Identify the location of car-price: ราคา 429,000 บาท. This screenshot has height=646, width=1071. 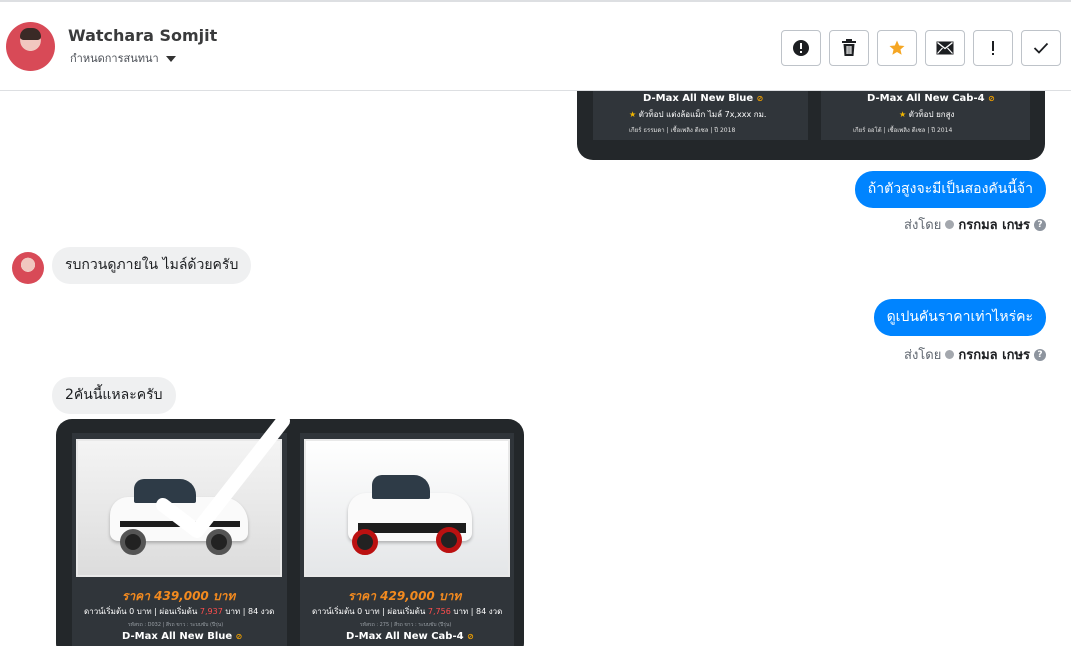
(405, 596).